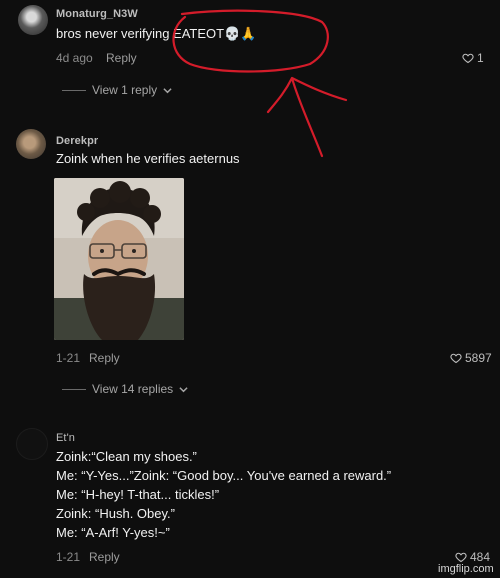 Image resolution: width=500 pixels, height=578 pixels. I want to click on red-arrow-annotation, so click(307, 117).